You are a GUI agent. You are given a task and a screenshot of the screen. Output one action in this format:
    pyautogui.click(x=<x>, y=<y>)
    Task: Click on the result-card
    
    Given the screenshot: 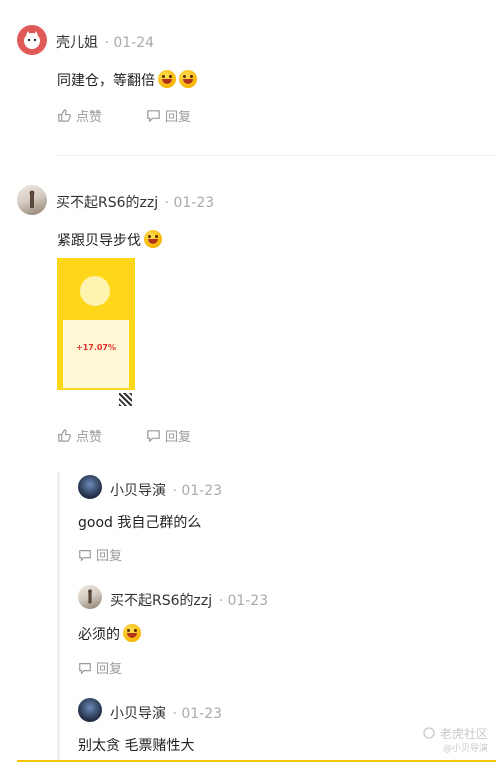 What is the action you would take?
    pyautogui.click(x=96, y=354)
    